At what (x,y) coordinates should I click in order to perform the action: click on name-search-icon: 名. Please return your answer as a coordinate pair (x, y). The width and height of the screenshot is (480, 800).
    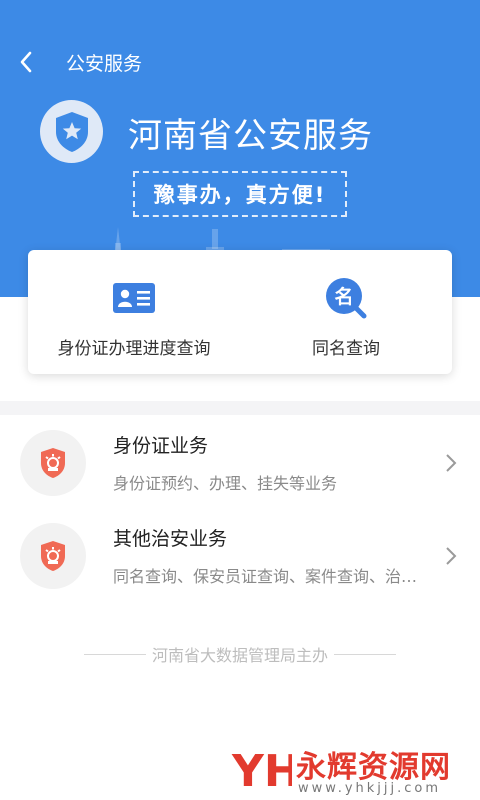
    Looking at the image, I should click on (346, 298).